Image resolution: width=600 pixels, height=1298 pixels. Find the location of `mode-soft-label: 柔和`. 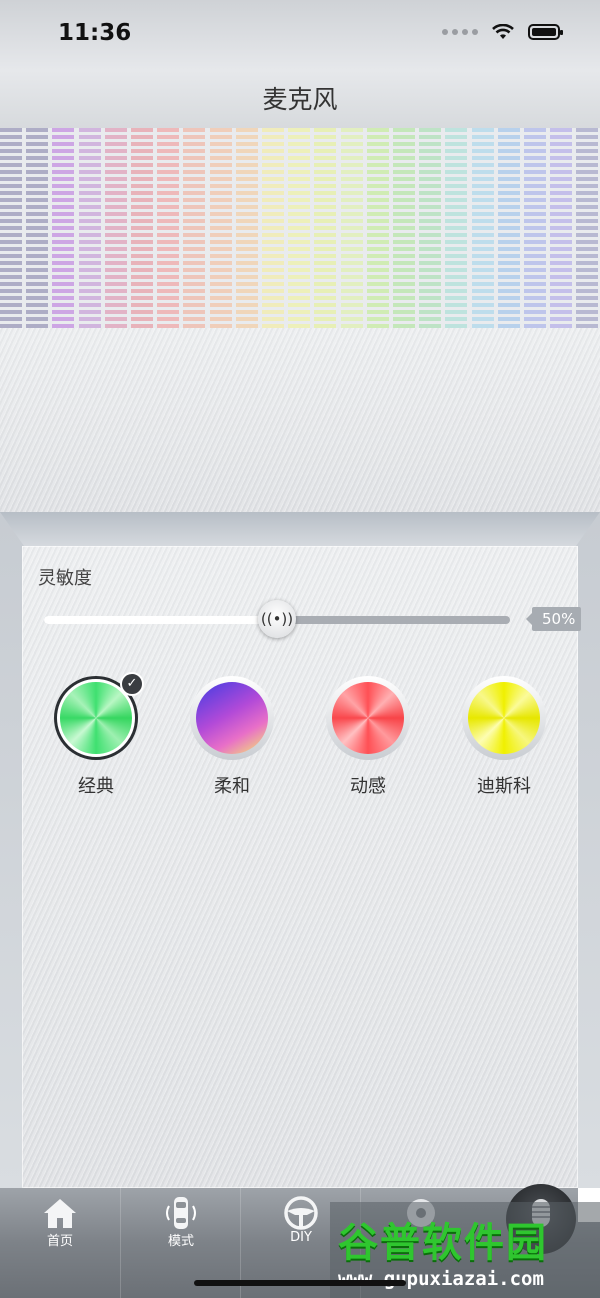

mode-soft-label: 柔和 is located at coordinates (232, 786).